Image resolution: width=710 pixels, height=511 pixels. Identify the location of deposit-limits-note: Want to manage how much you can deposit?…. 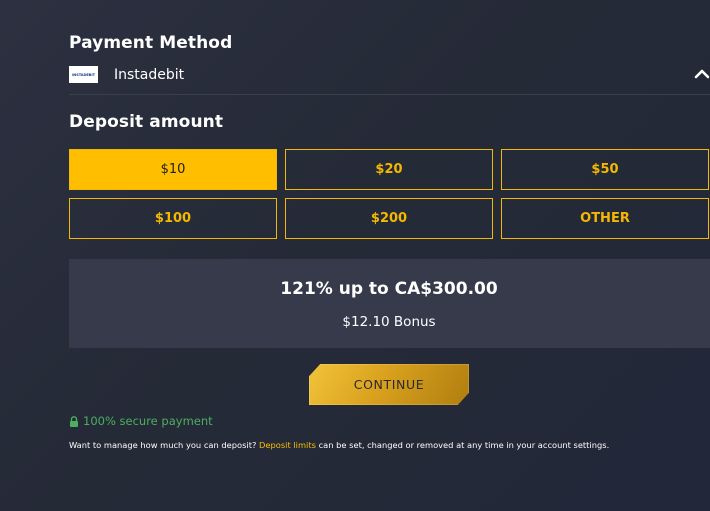
(389, 445).